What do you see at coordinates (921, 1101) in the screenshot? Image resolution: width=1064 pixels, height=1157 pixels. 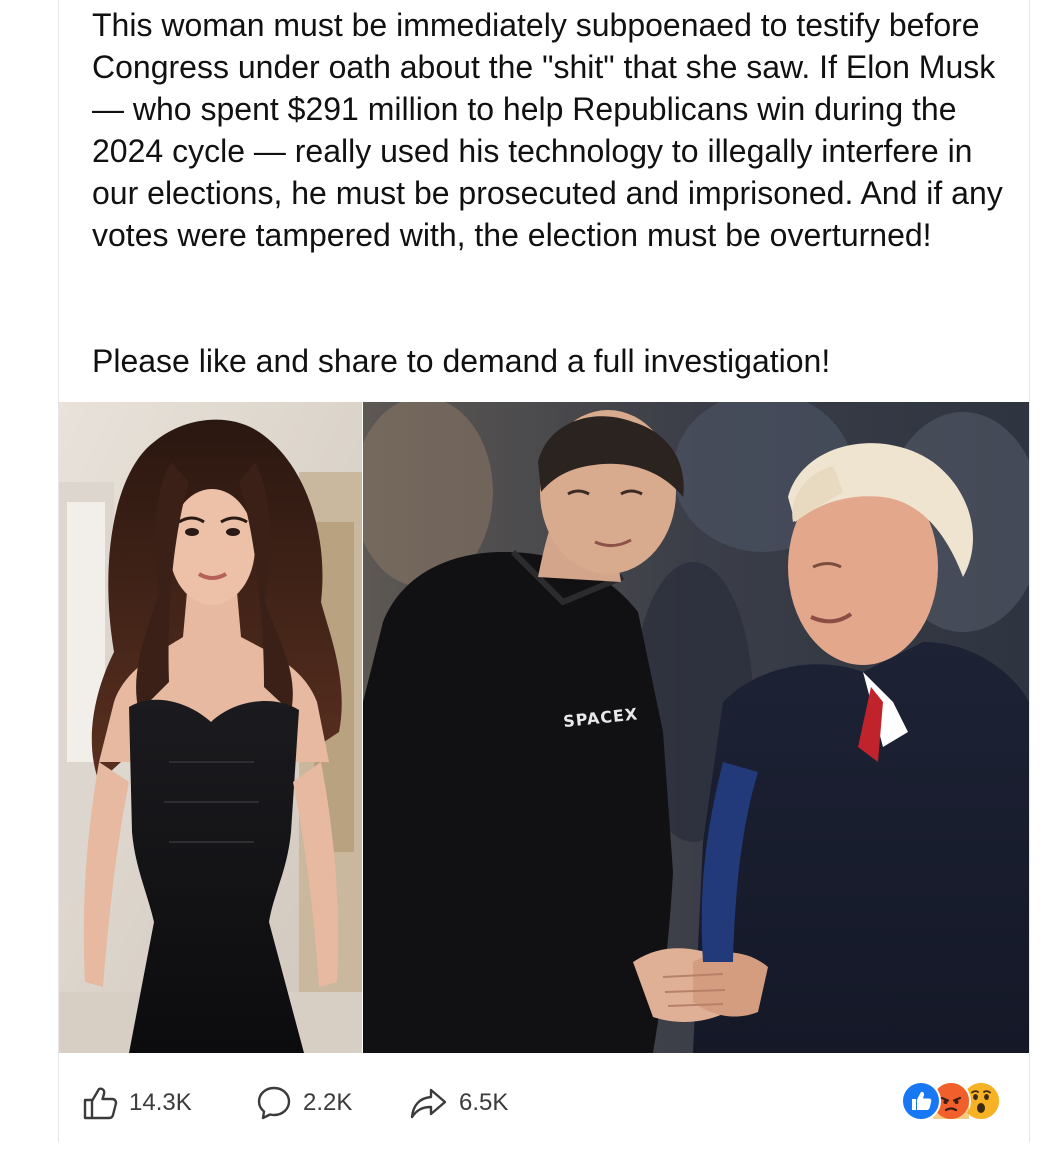 I see `like-reaction-icon` at bounding box center [921, 1101].